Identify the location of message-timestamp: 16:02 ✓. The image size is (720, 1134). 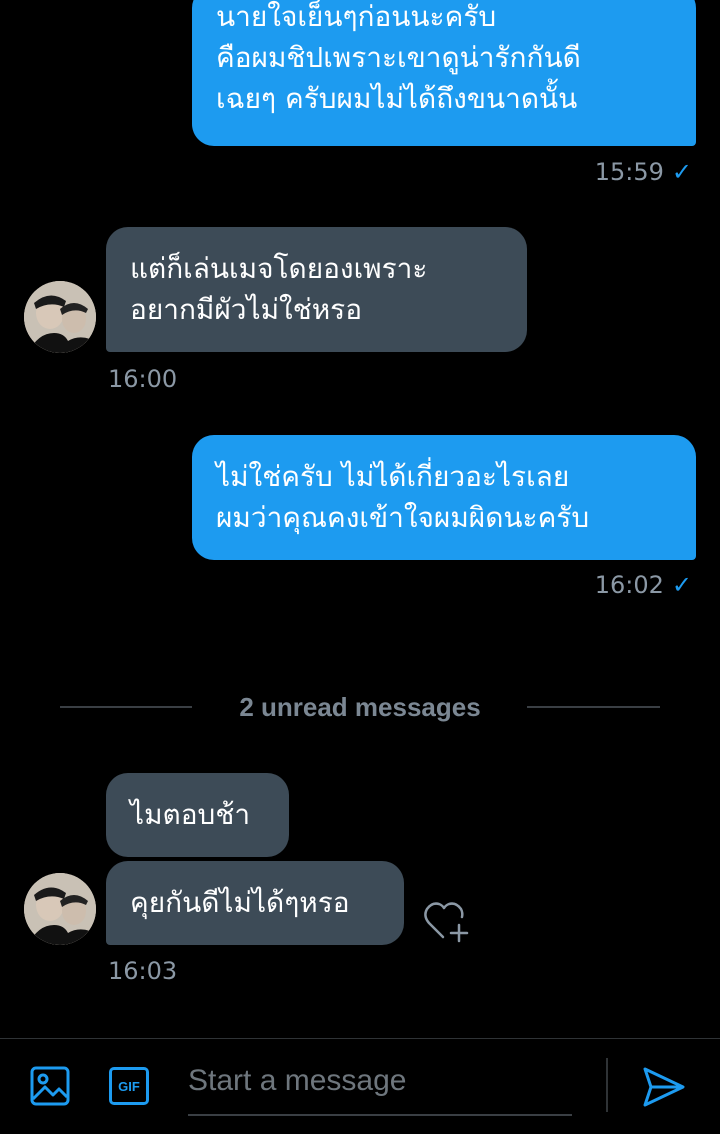
(643, 585).